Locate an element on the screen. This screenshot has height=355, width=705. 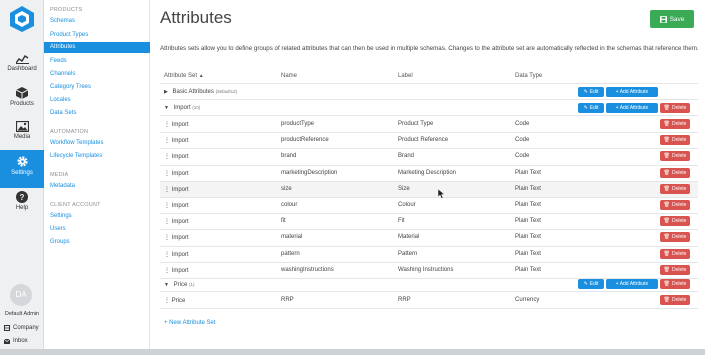
rail-products: Products is located at coordinates (22, 101).